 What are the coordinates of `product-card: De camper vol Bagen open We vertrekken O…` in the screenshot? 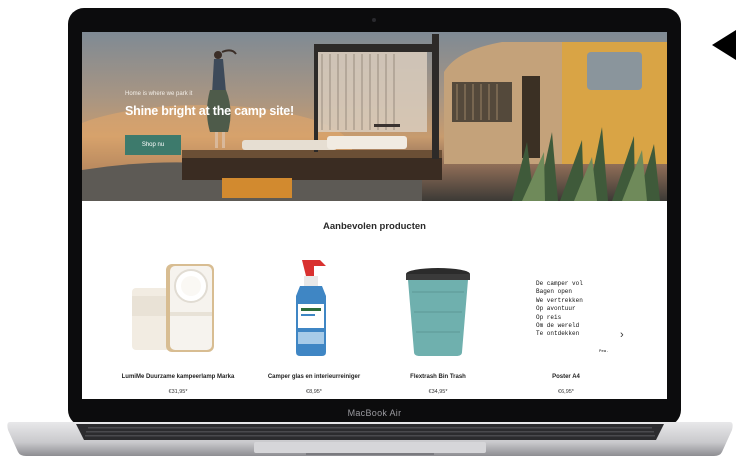 It's located at (566, 325).